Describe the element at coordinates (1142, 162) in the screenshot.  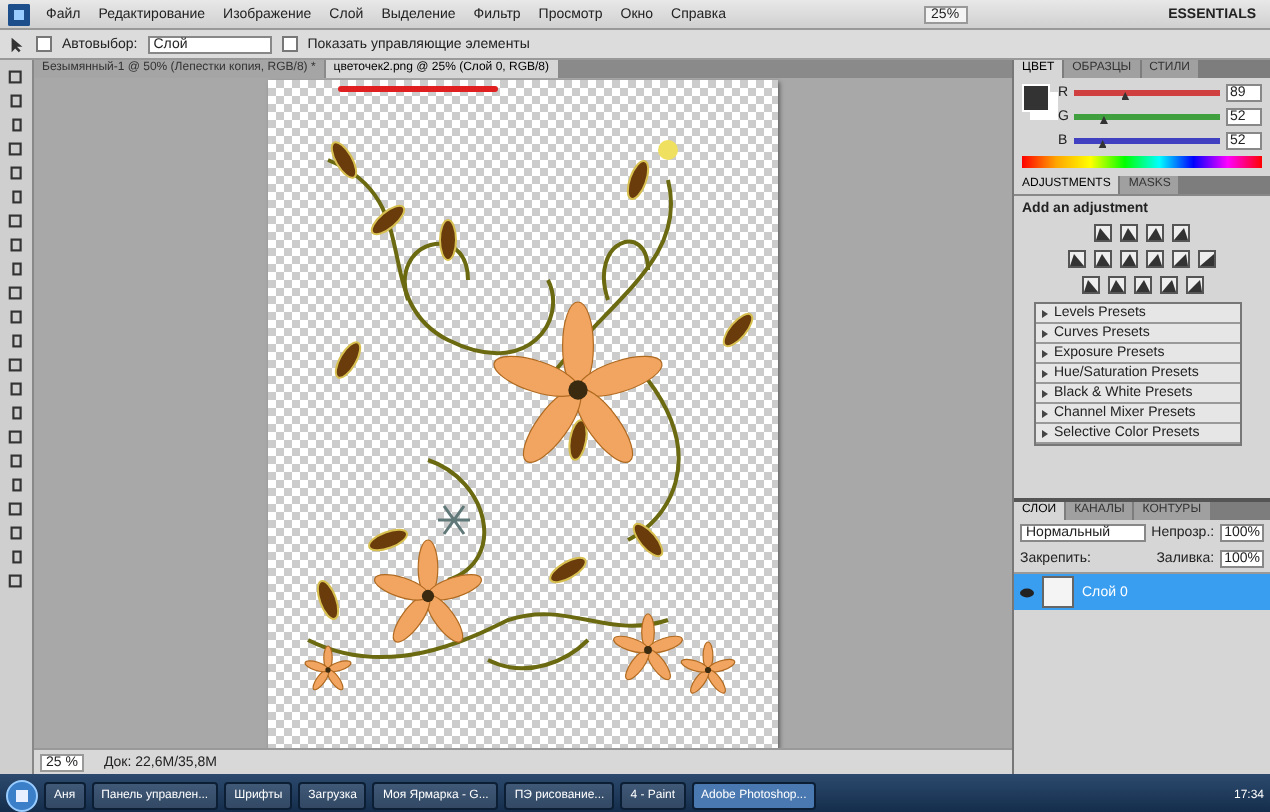
I see `color-spectrum` at that location.